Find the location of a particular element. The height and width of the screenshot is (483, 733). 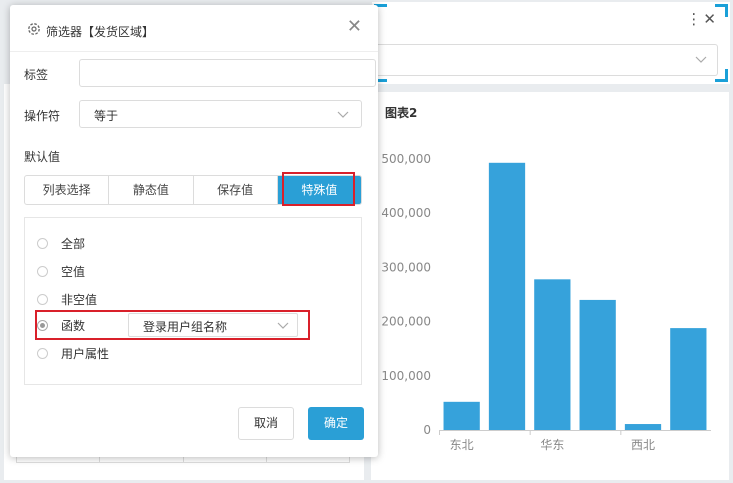

x-tick-label: 华东 is located at coordinates (552, 445).